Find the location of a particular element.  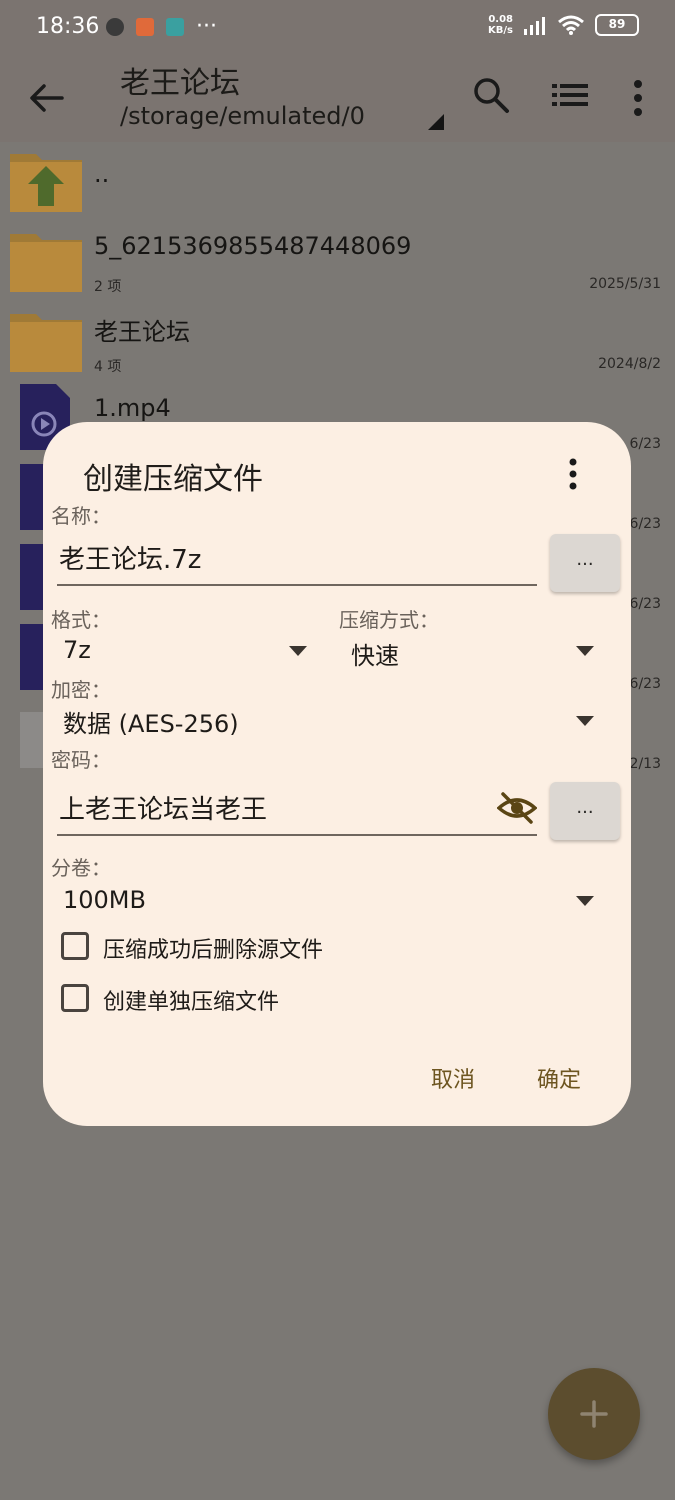

file-name: 5_6215369855487448069 is located at coordinates (253, 246).